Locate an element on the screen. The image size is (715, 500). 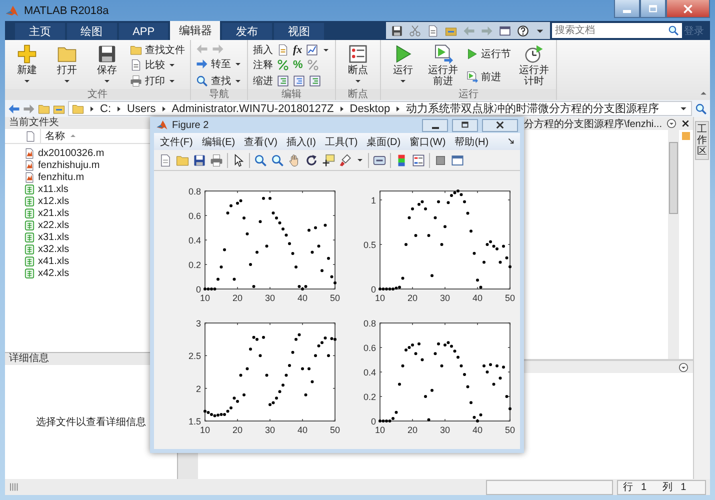
edit-row-label: 注释 is located at coordinates (263, 65).